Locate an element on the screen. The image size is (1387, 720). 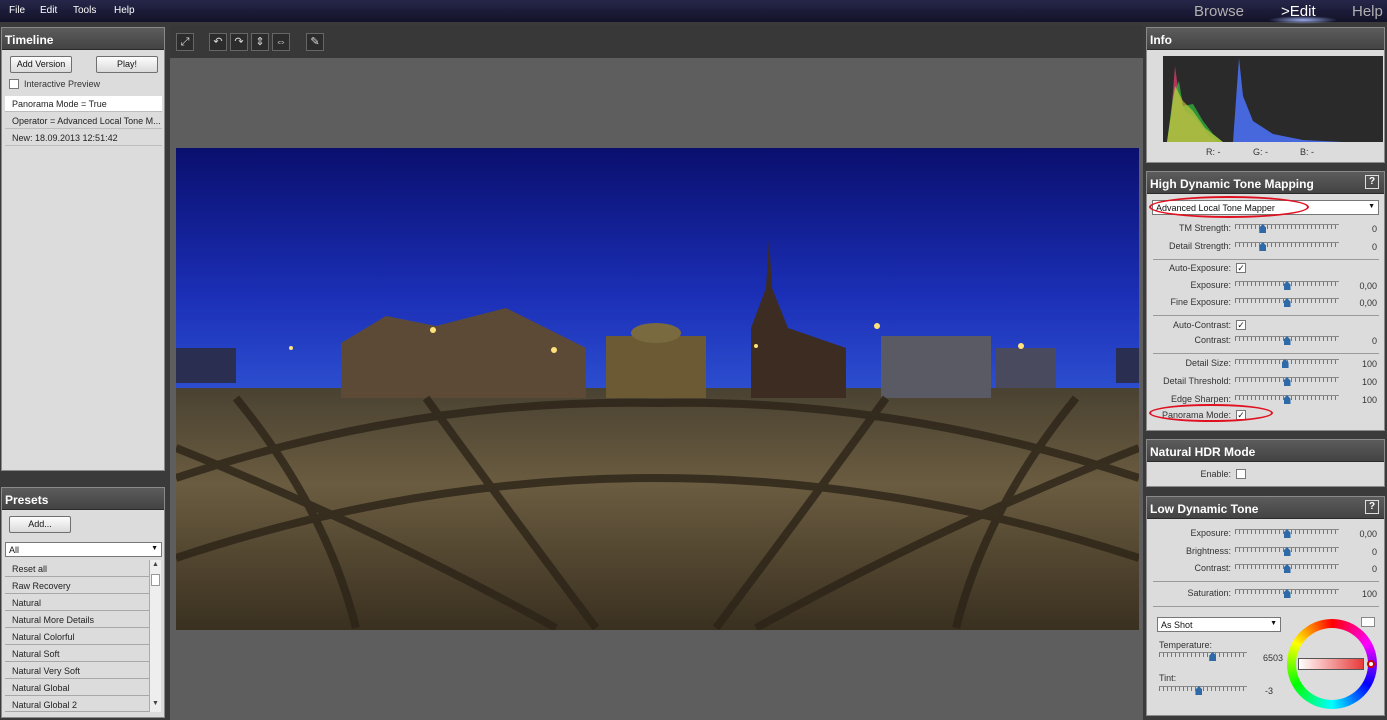
exposure-label: Exposure: is located at coordinates (1210, 285).